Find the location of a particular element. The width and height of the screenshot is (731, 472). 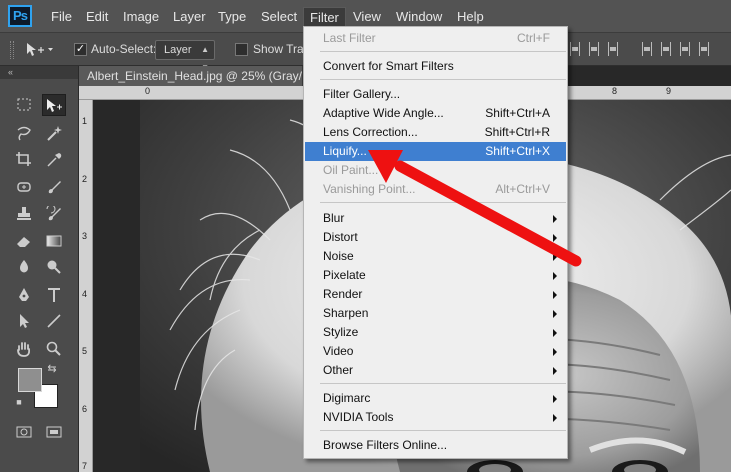

menu-item-shortcut: Alt+Ctrl+V is located at coordinates (522, 189).